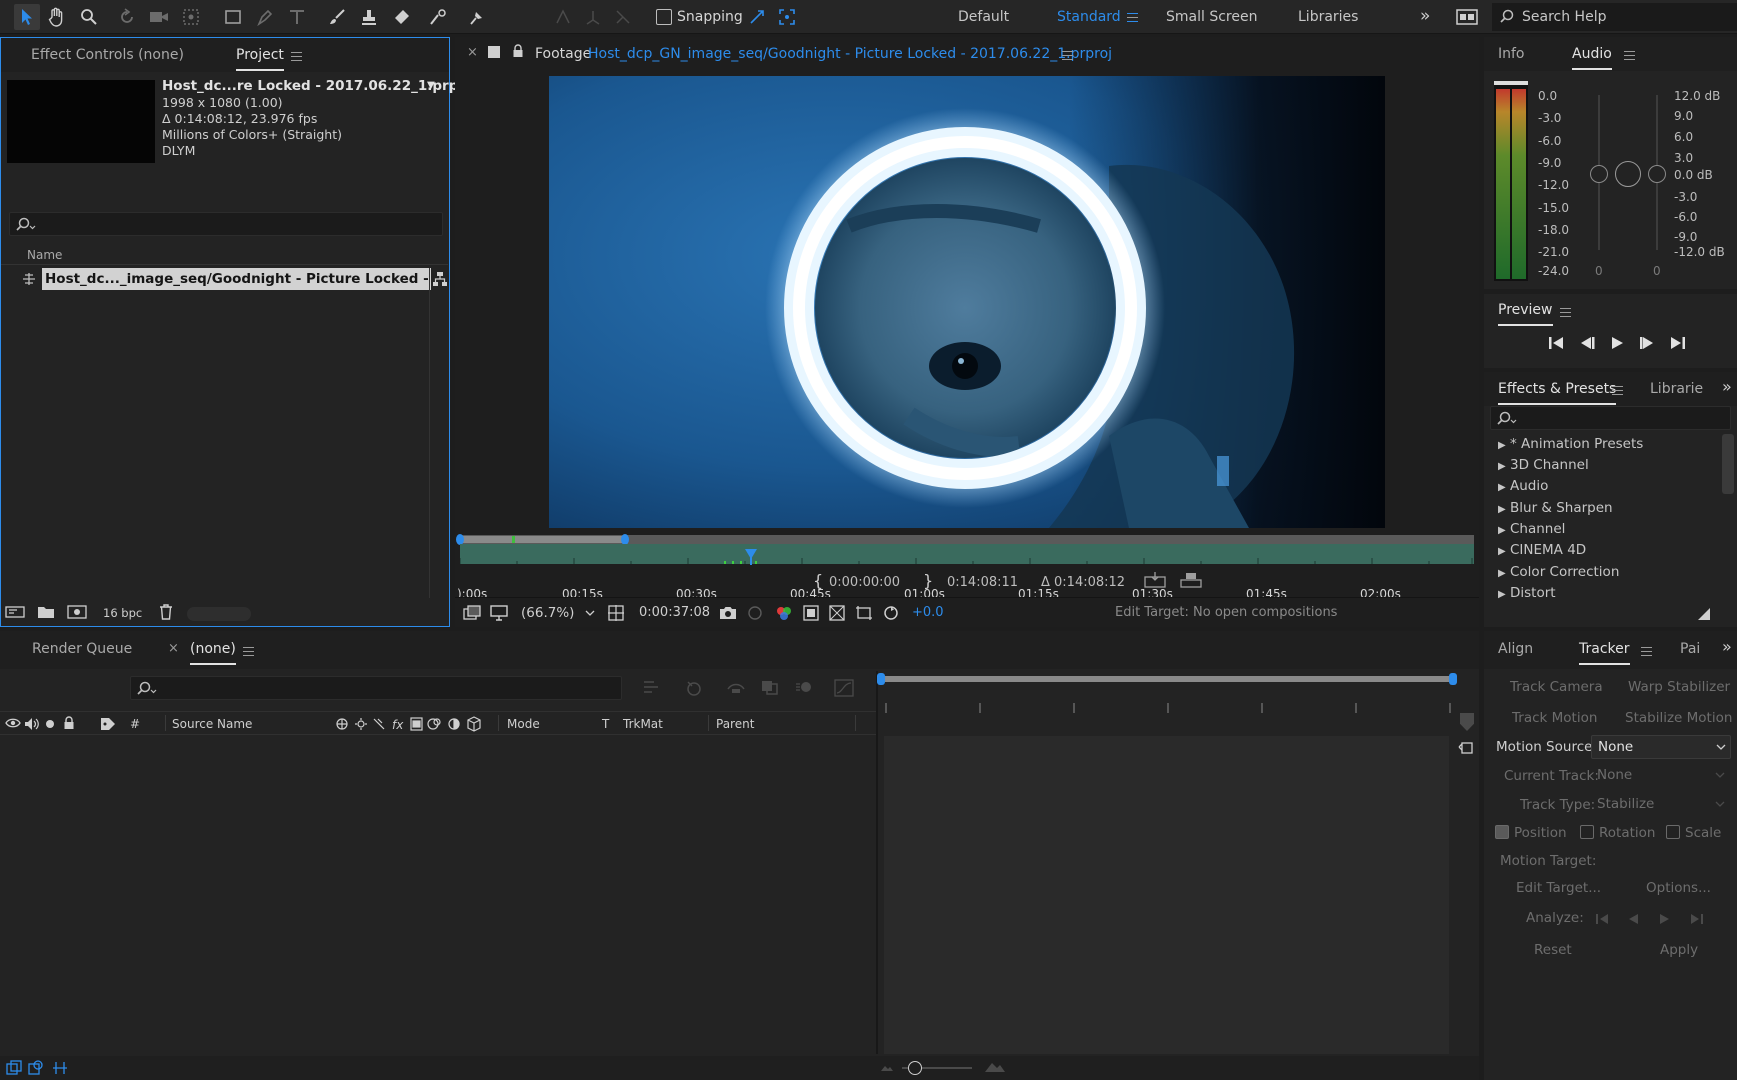 The image size is (1737, 1080). What do you see at coordinates (1604, 653) in the screenshot?
I see `tab-tracker: Tracker` at bounding box center [1604, 653].